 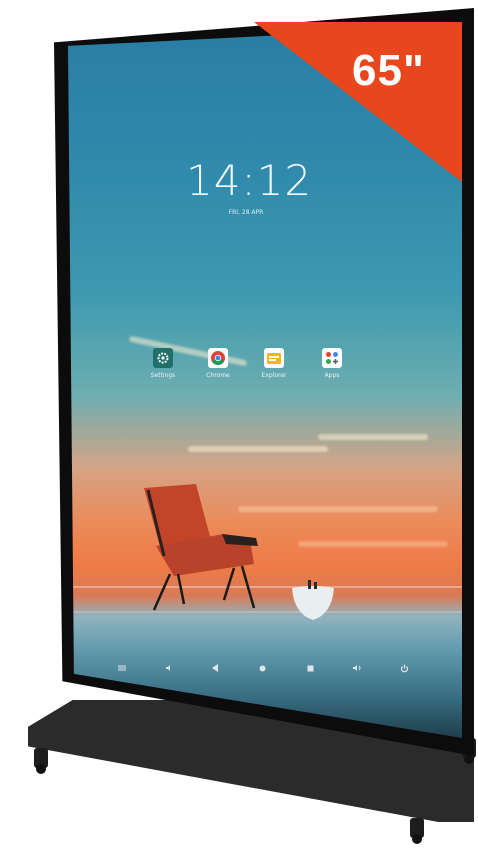 I want to click on power-icon, so click(x=404, y=668).